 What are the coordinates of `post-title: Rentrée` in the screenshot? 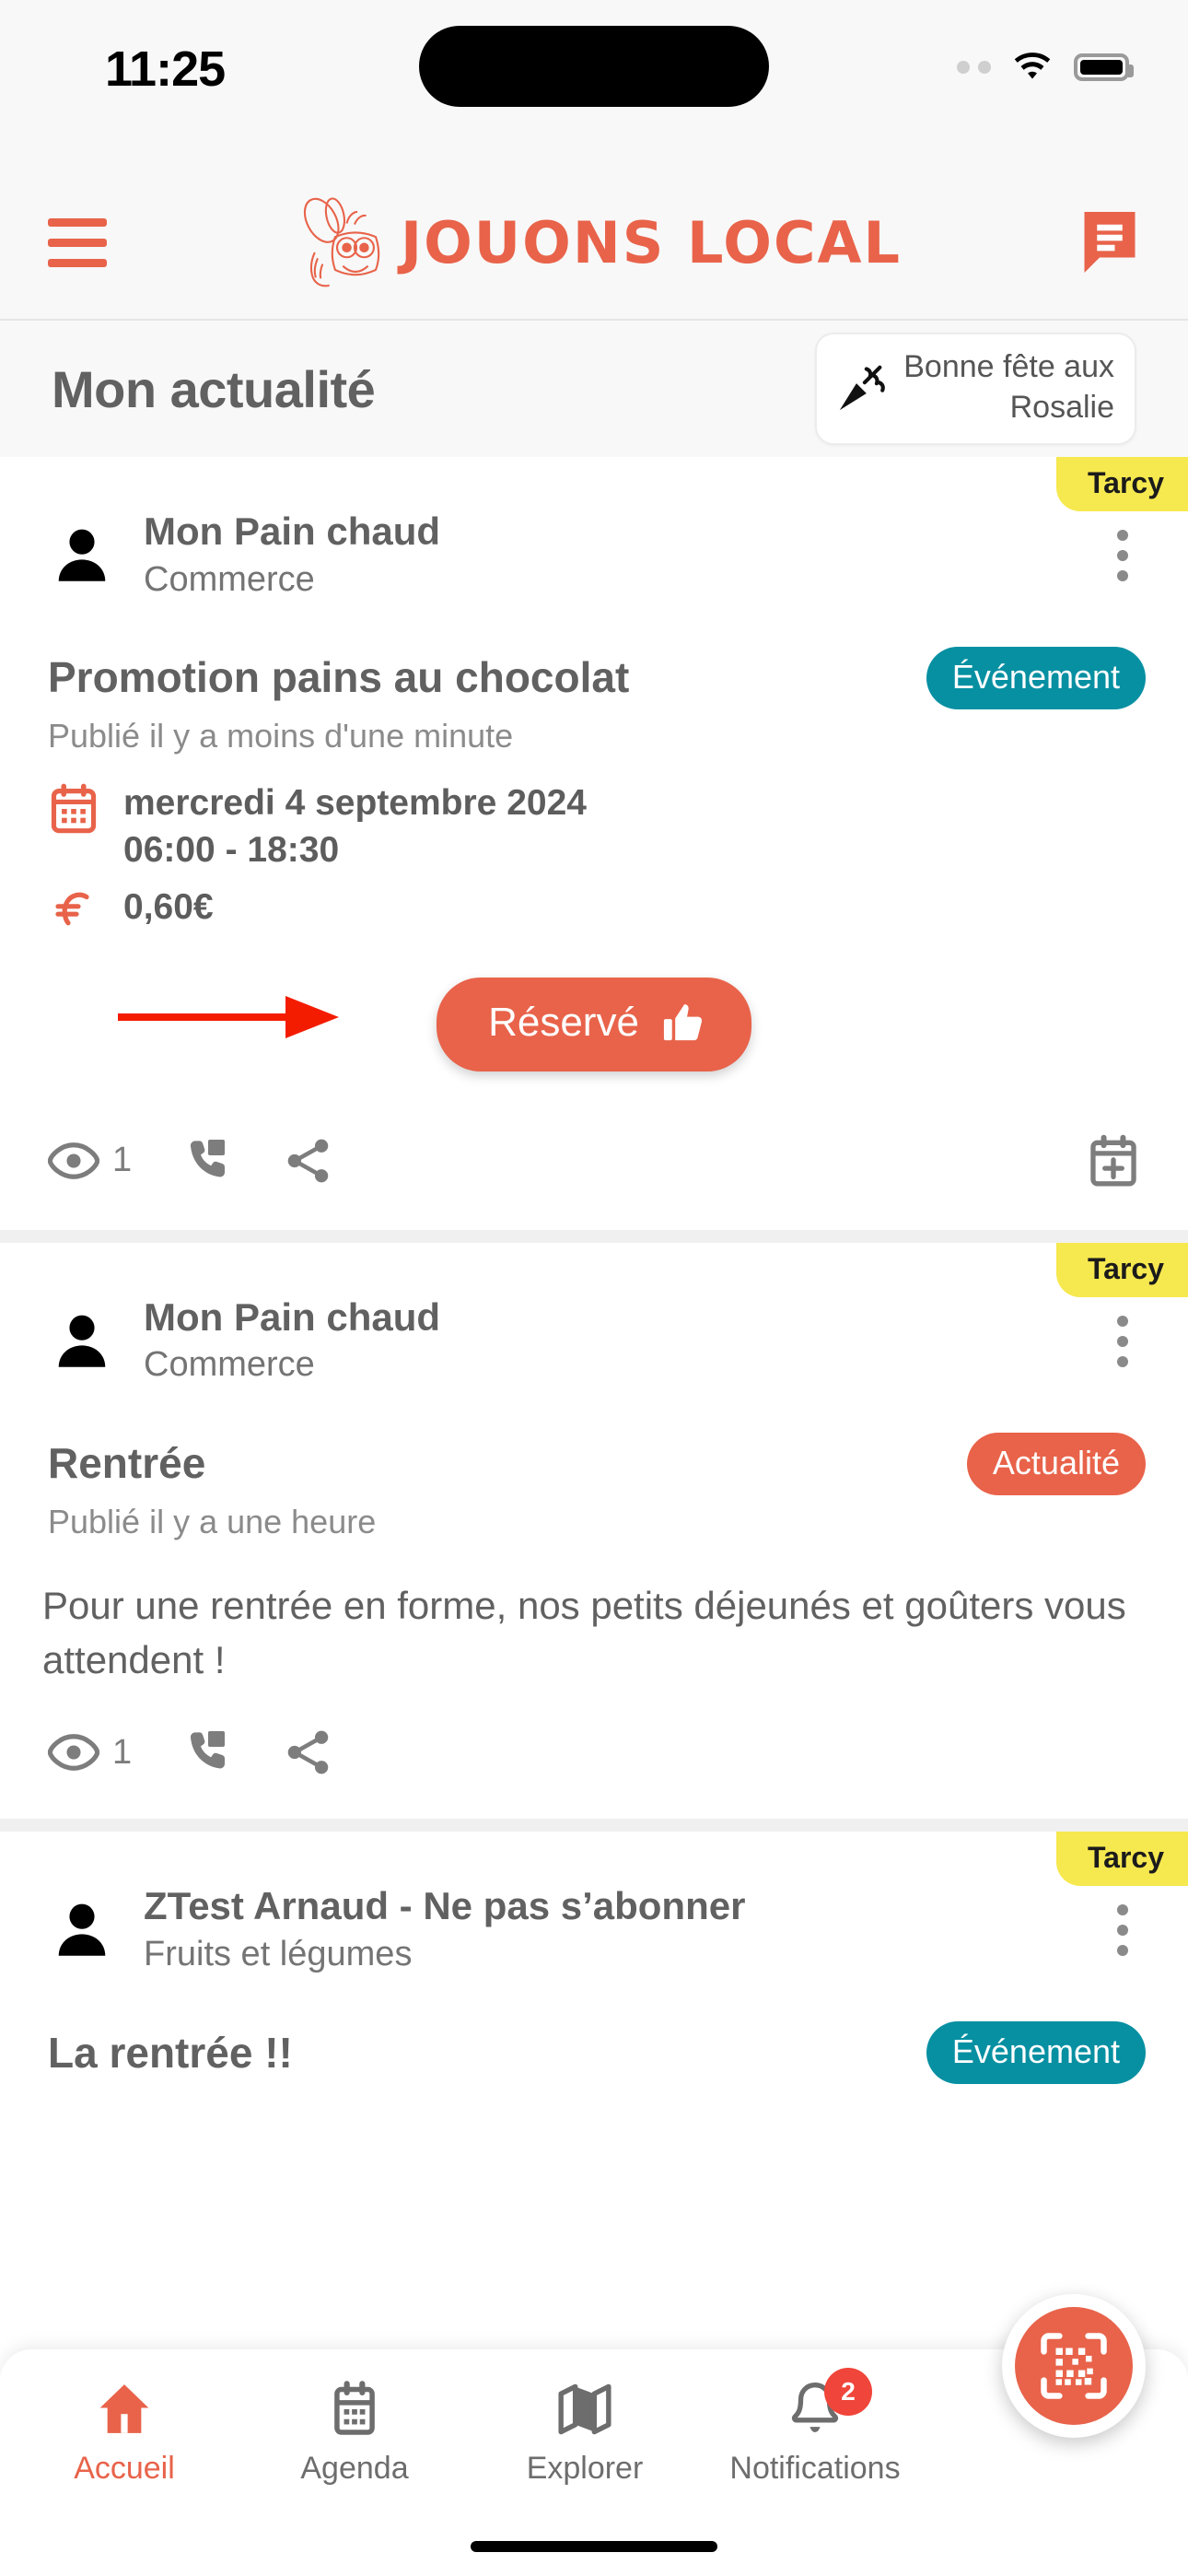 It's located at (127, 1463).